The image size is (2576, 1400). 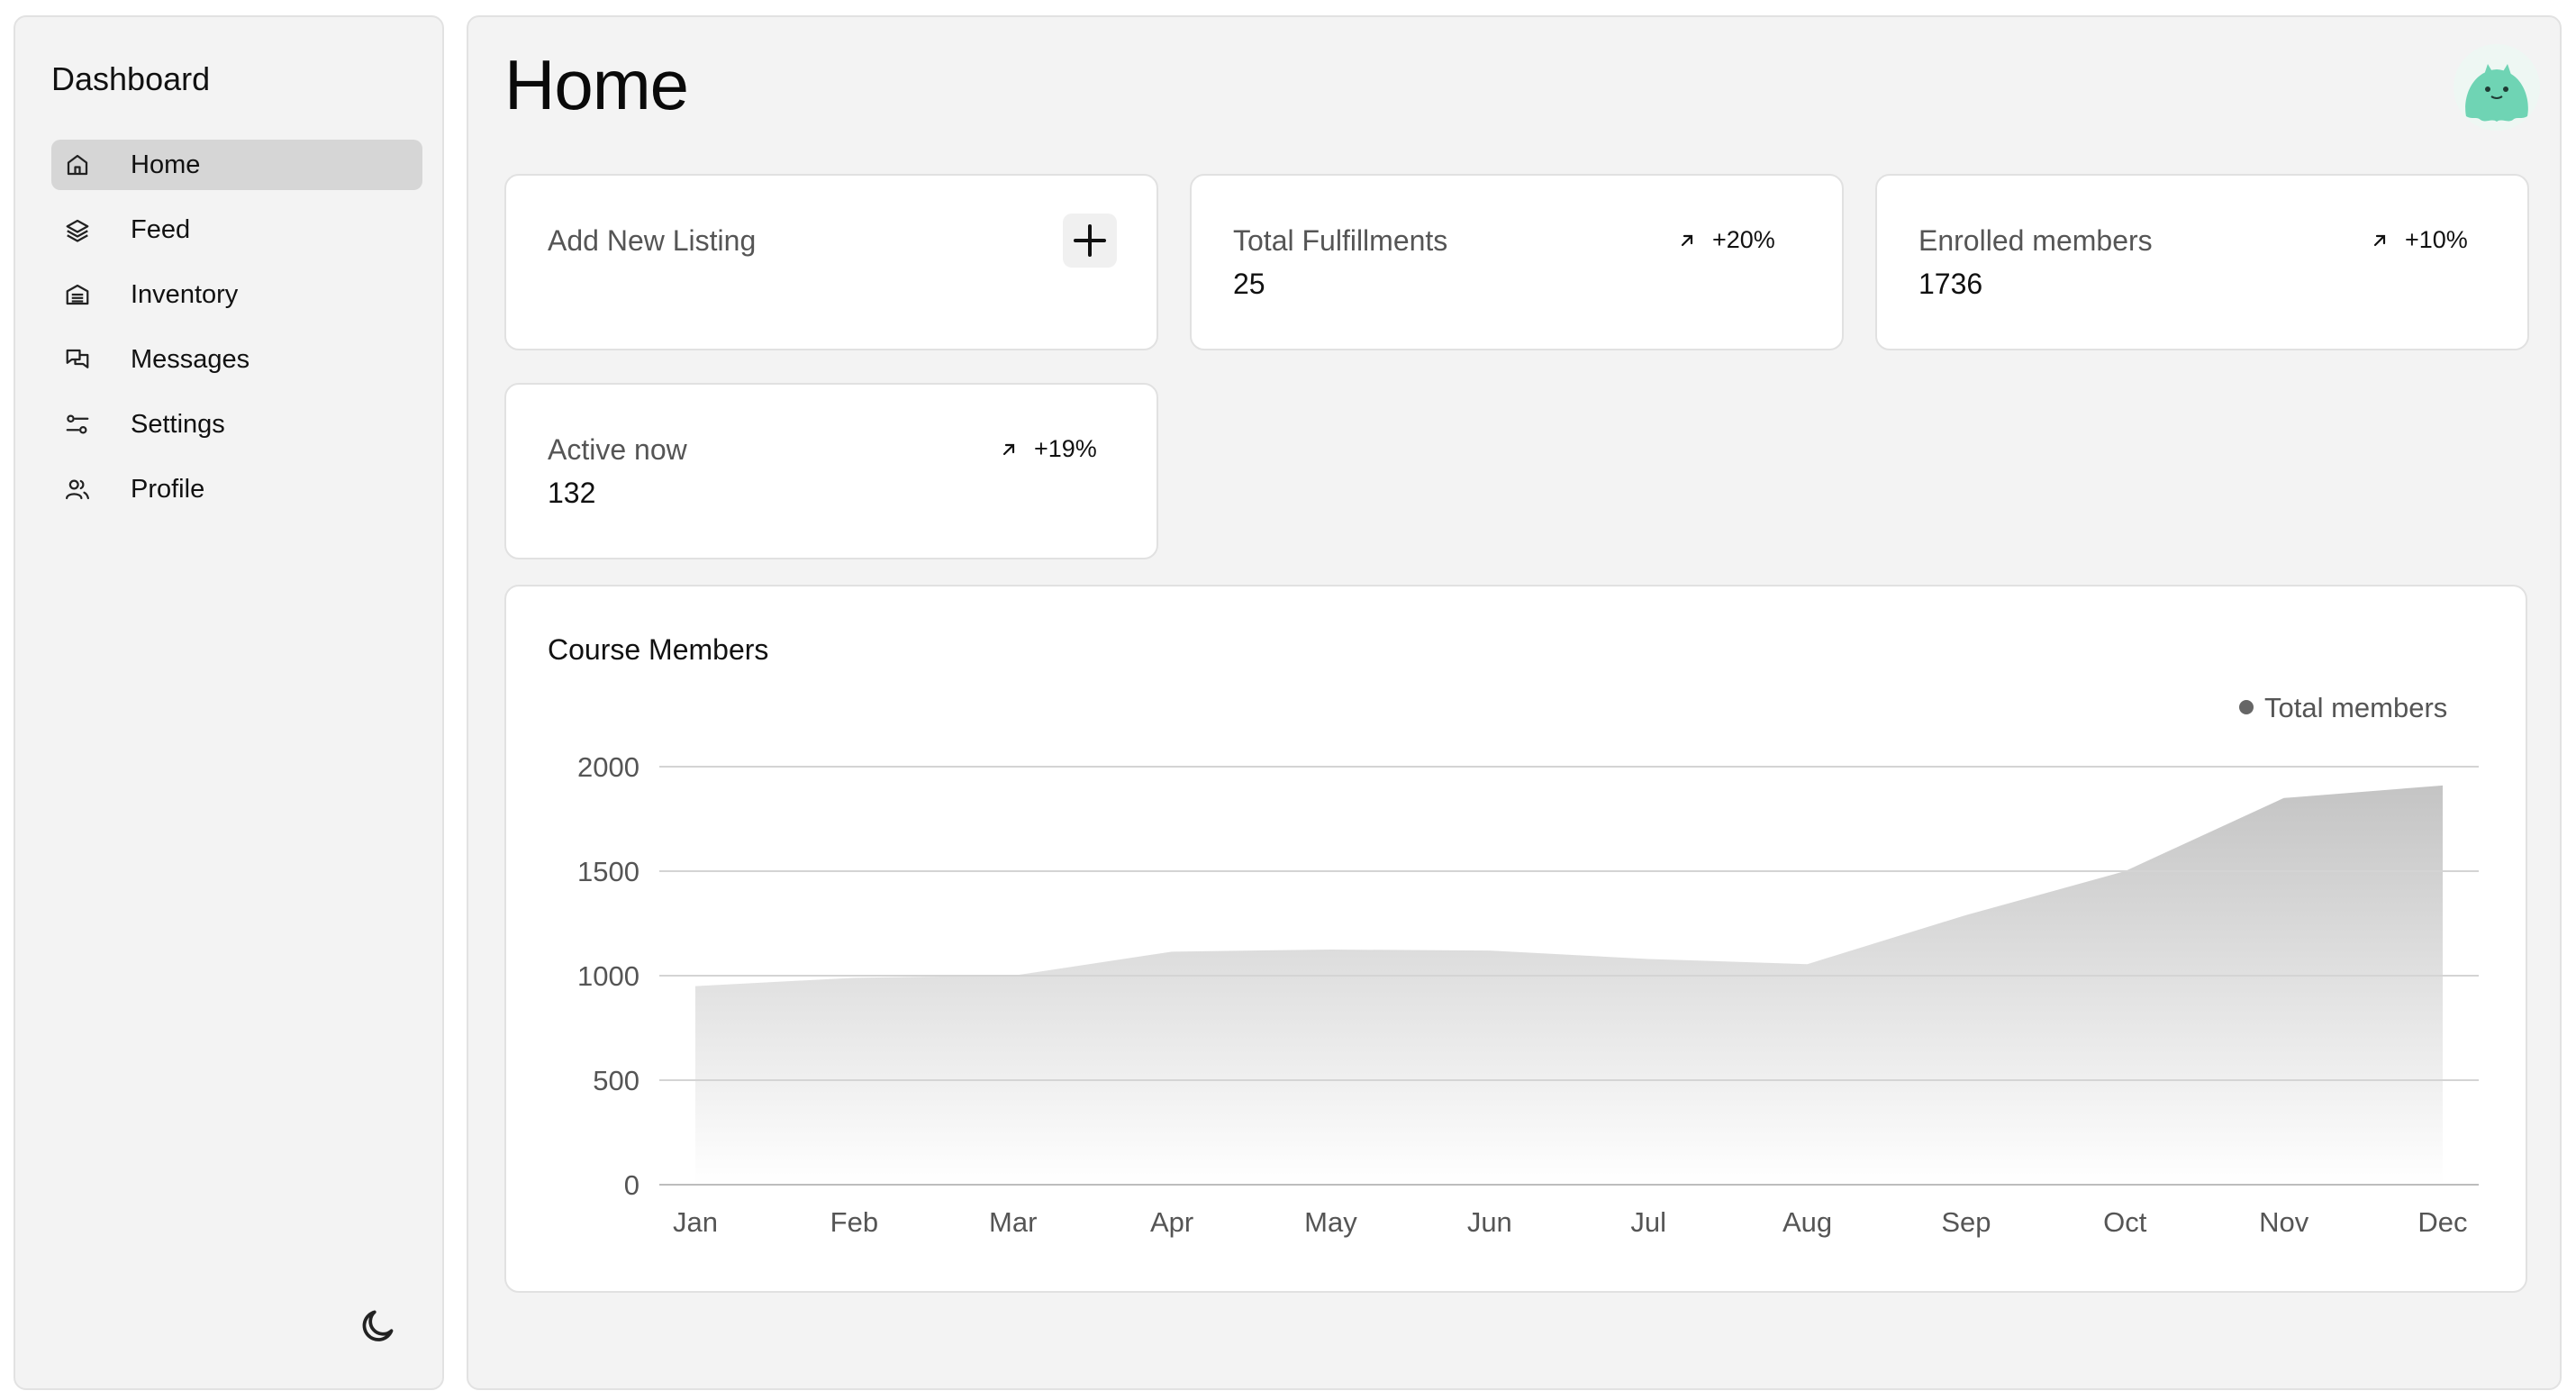 I want to click on x-tick-label: Nov, so click(x=2284, y=1222).